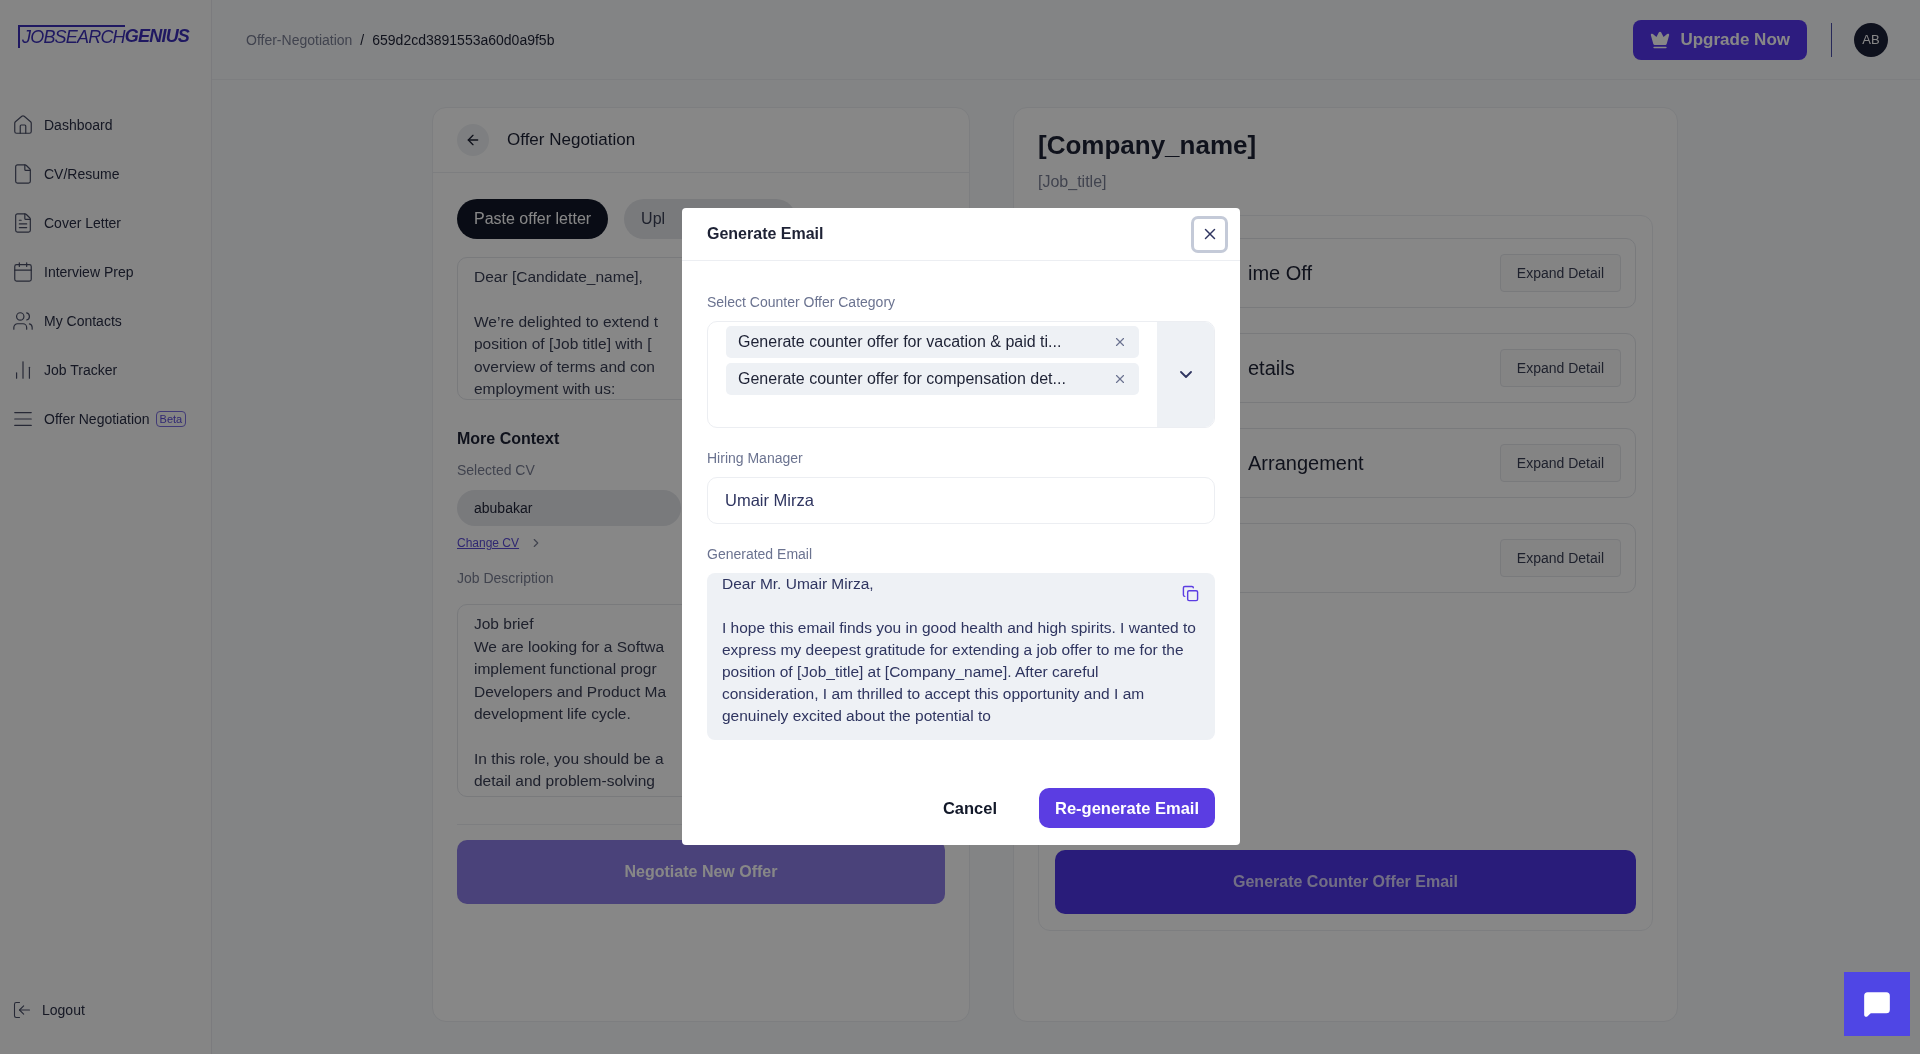 The width and height of the screenshot is (1920, 1054). I want to click on text-line: position of [Job title] with [, so click(563, 344).